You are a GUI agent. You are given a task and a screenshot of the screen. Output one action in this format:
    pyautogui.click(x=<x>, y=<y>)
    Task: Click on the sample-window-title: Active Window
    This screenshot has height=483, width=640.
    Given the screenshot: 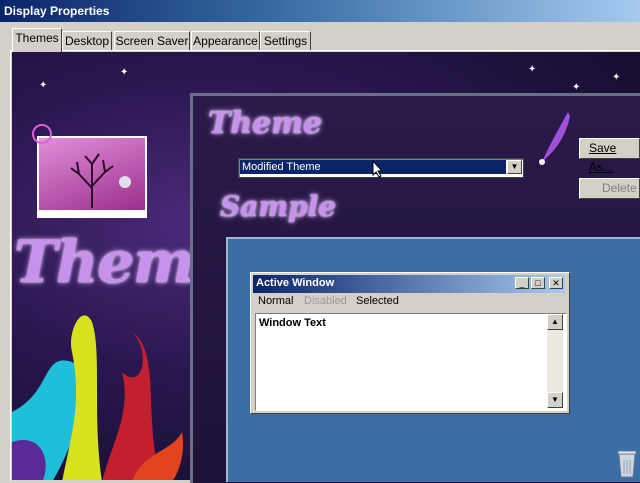 What is the action you would take?
    pyautogui.click(x=295, y=283)
    